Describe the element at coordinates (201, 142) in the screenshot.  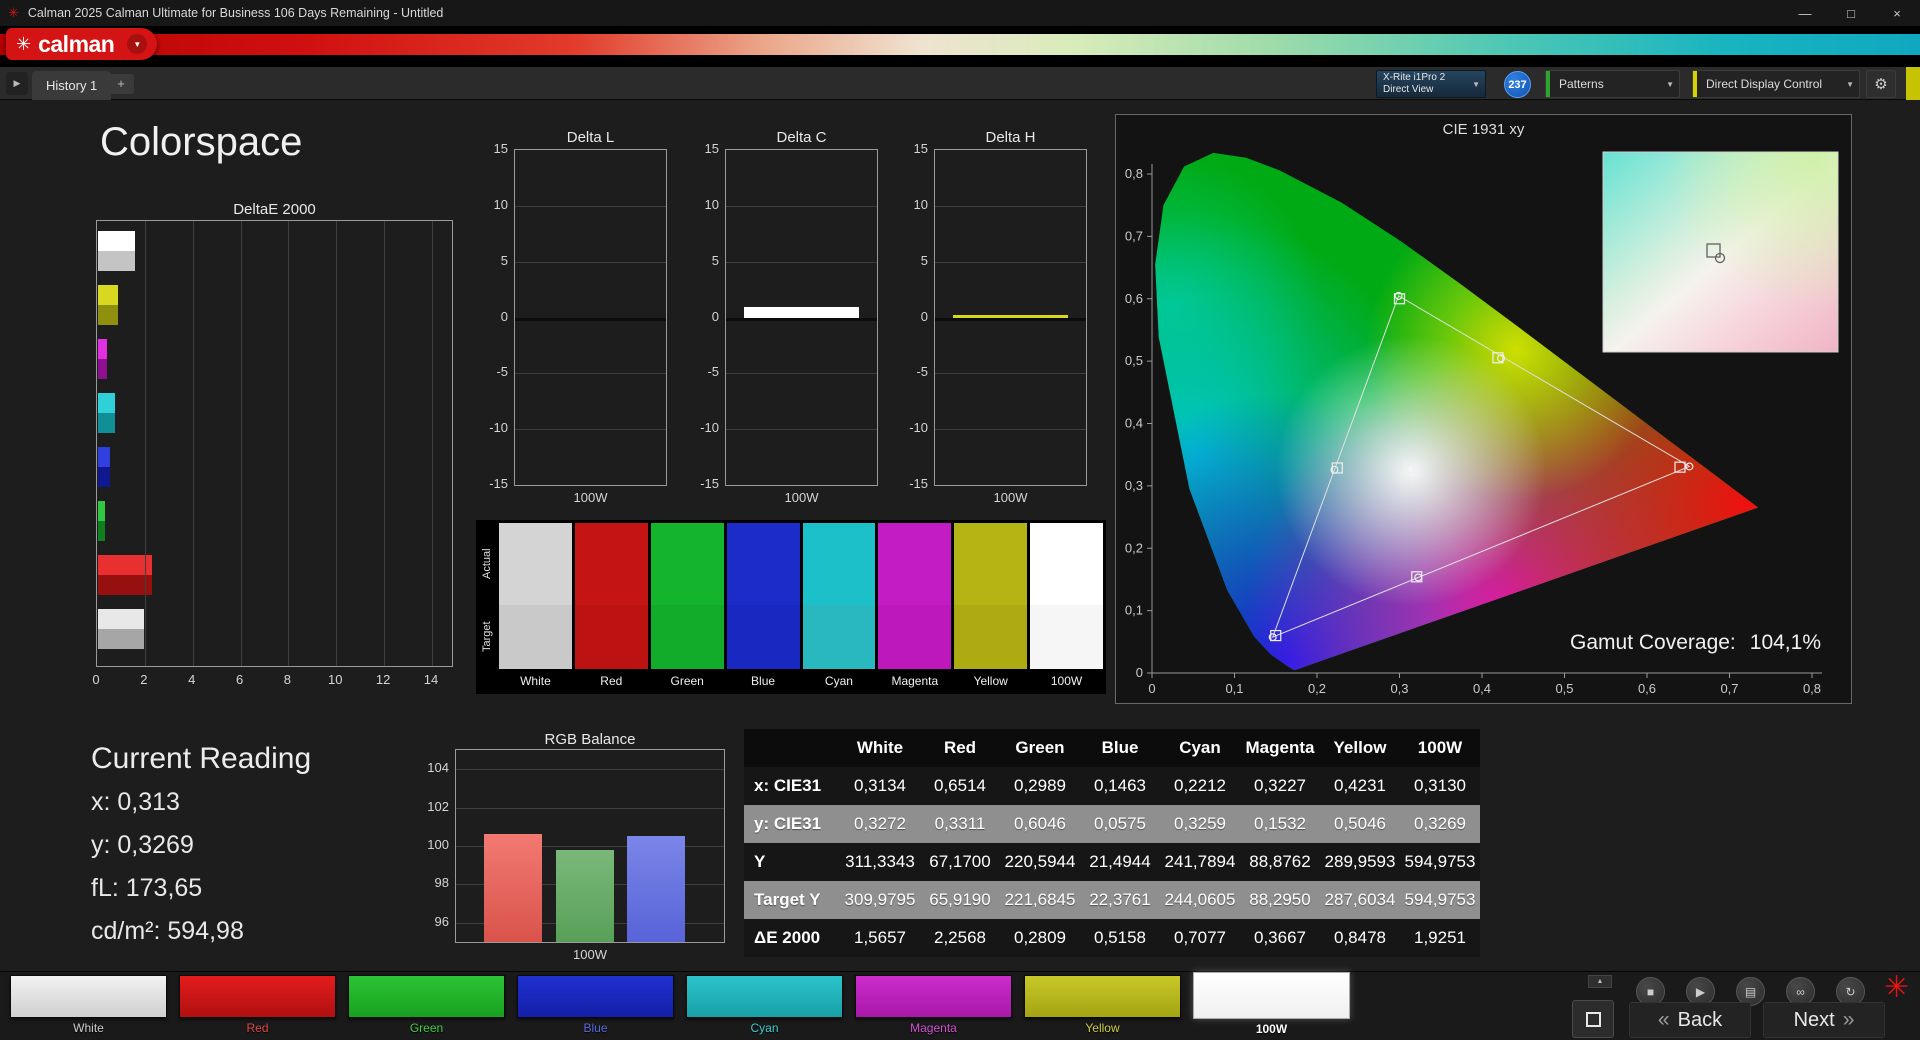
I see `page-title: Colorspace` at that location.